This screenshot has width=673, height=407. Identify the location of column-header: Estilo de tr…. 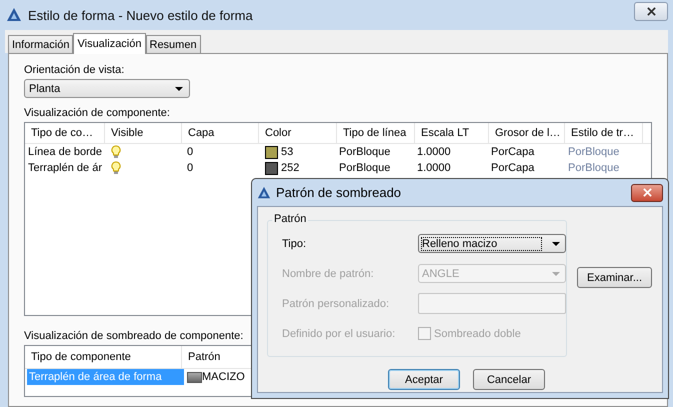
(604, 133).